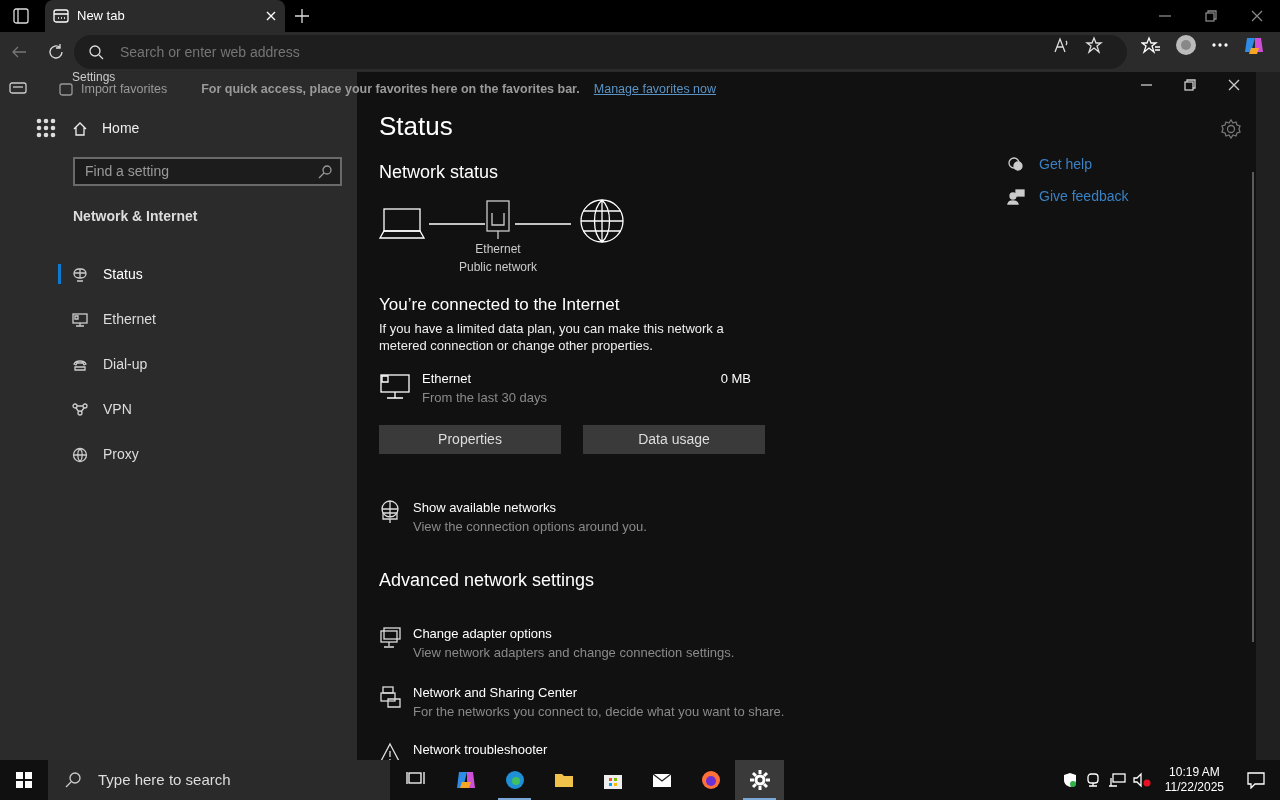 The height and width of the screenshot is (800, 1280). I want to click on clock-time: 10:19 AM, so click(1194, 772).